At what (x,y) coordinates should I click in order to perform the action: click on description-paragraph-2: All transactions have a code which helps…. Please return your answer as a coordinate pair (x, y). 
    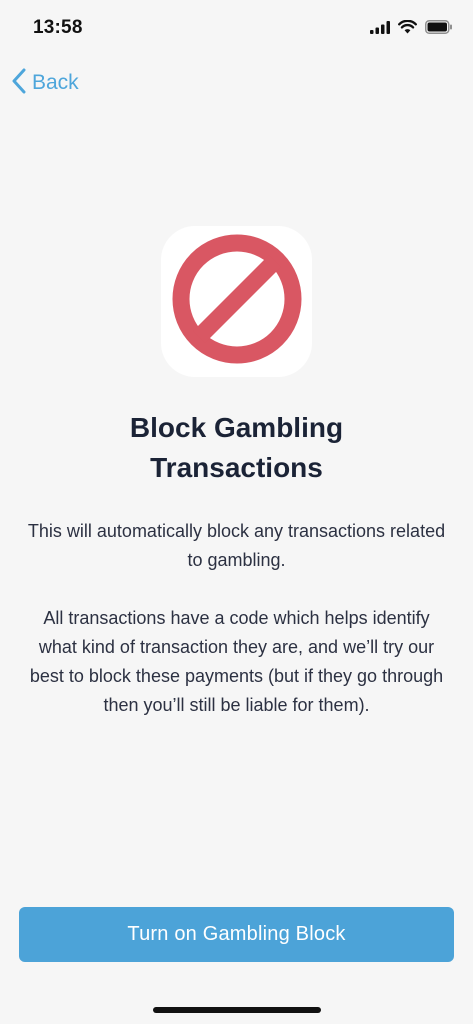
    Looking at the image, I should click on (236, 661).